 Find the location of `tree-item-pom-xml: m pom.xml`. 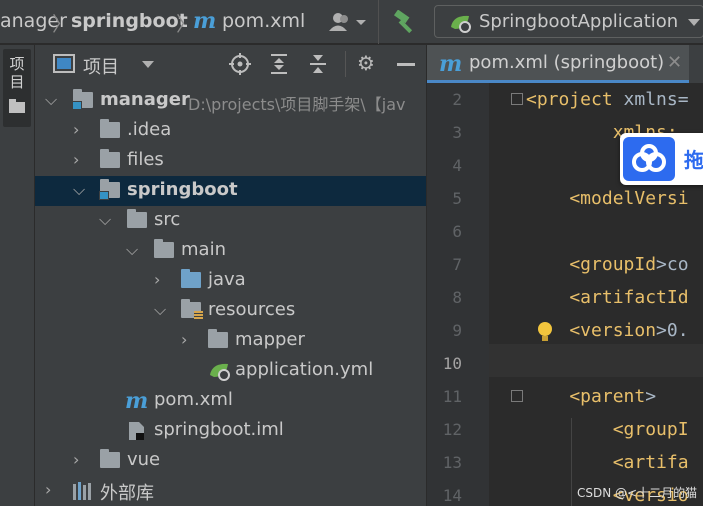

tree-item-pom-xml: m pom.xml is located at coordinates (230, 401).